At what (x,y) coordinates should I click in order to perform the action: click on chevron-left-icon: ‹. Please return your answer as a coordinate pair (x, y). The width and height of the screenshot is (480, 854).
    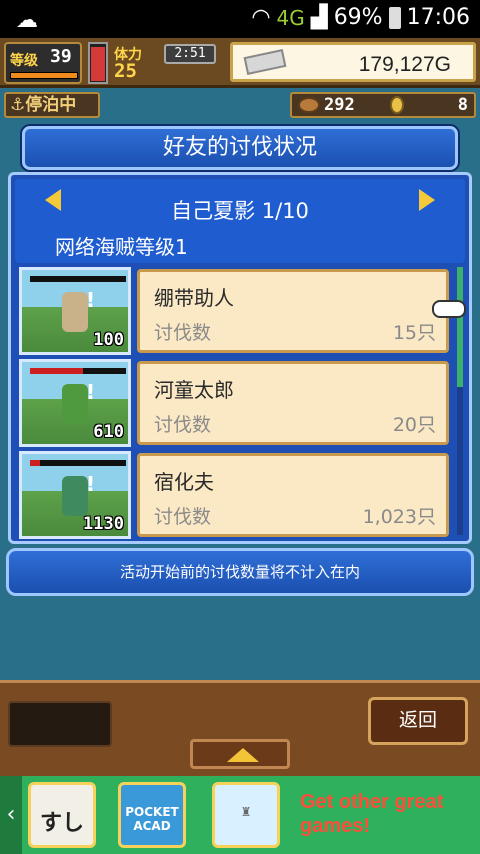
    Looking at the image, I should click on (11, 815).